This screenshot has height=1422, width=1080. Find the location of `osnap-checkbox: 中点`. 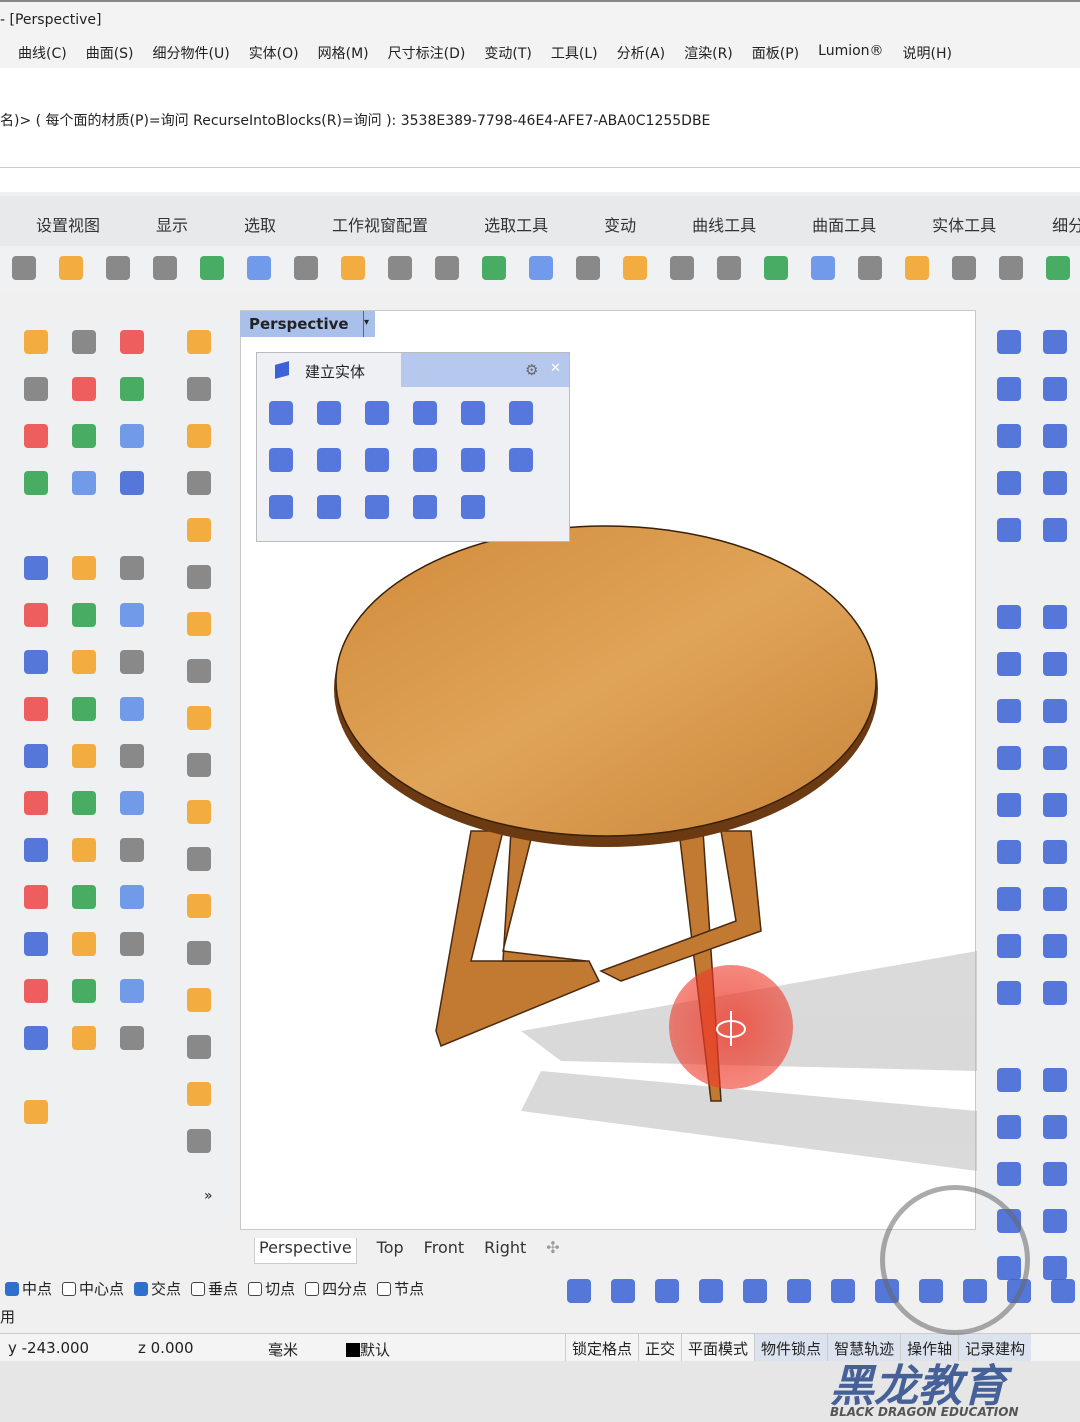

osnap-checkbox: 中点 is located at coordinates (28, 1292).